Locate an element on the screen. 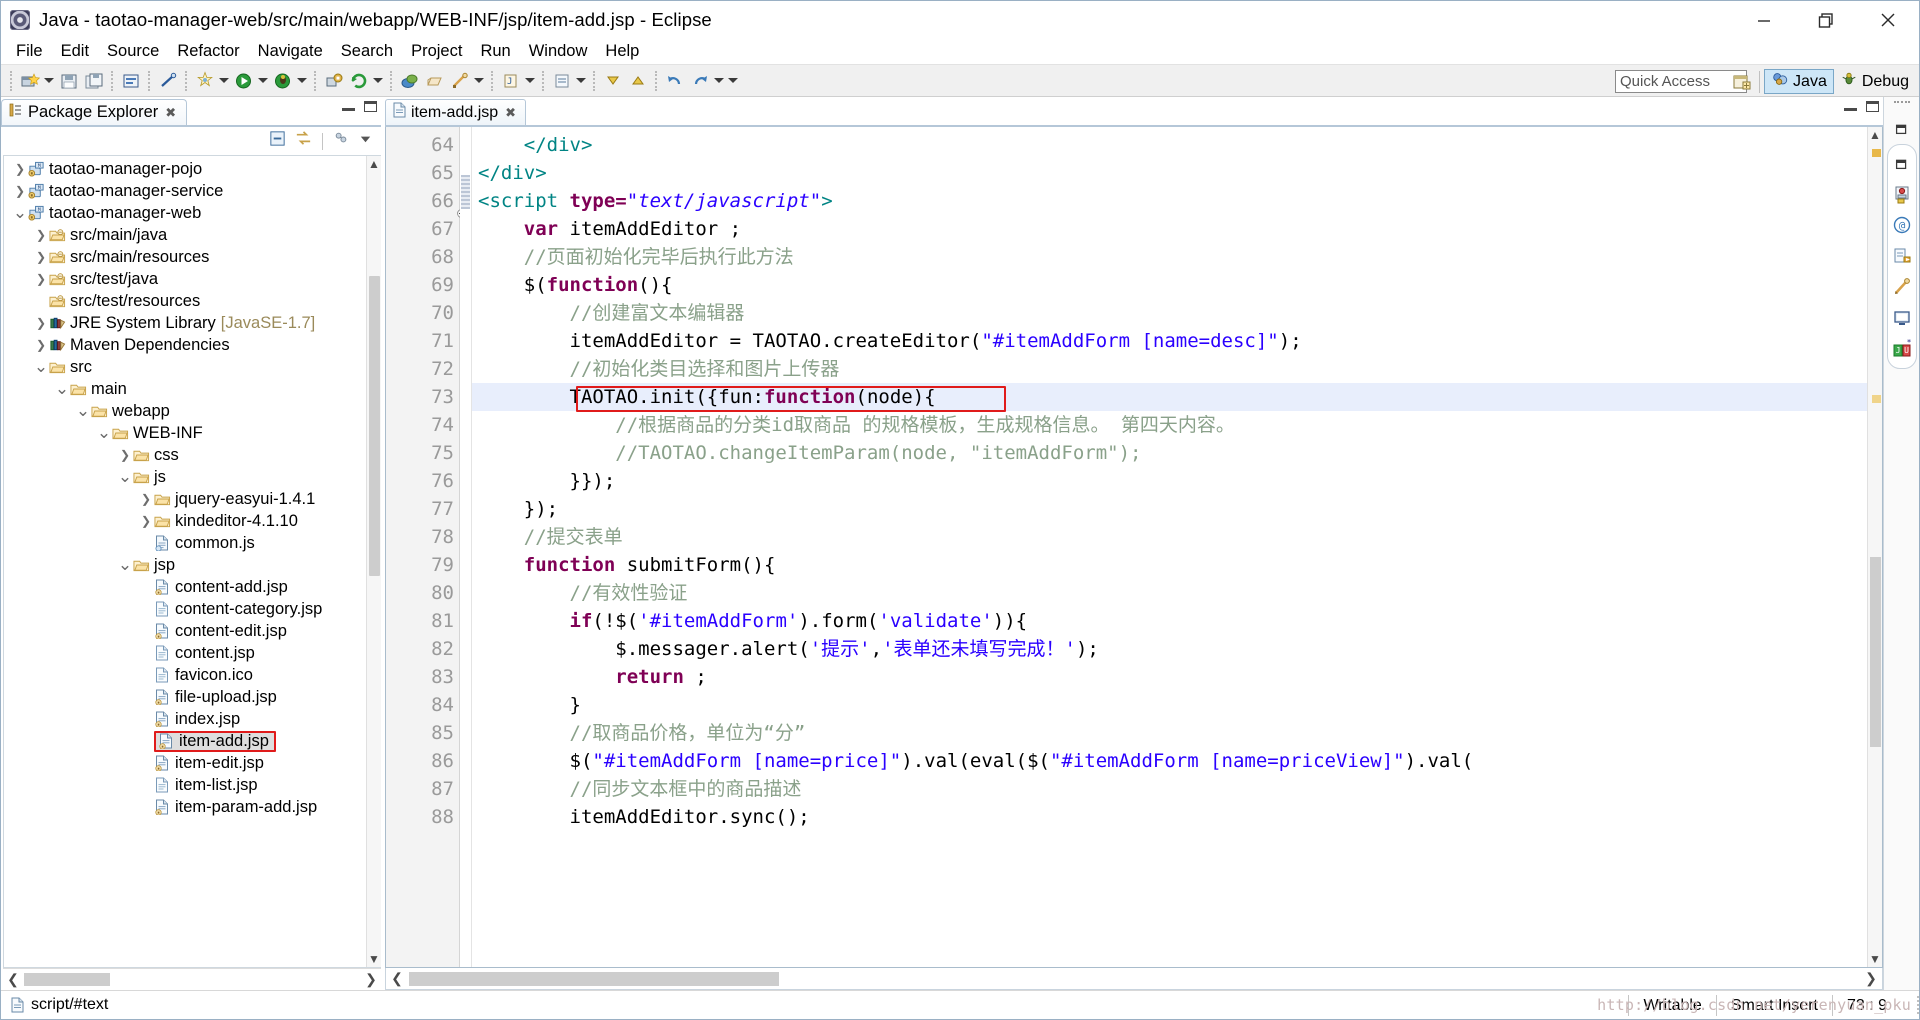 The width and height of the screenshot is (1920, 1020). tree-item-content-jsp: content.jsp is located at coordinates (185, 653).